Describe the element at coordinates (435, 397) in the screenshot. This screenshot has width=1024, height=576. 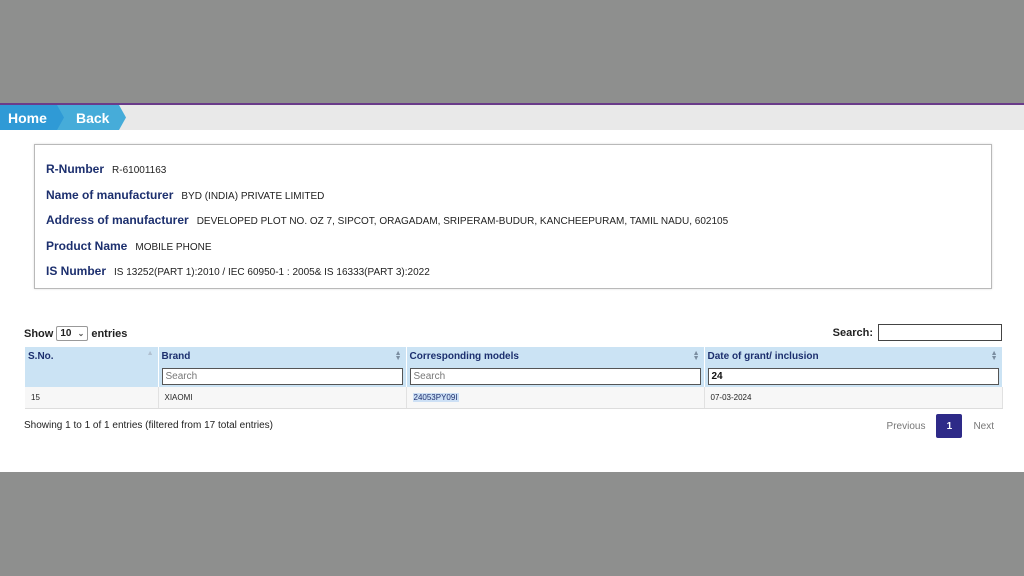
I see `highlighted-model-text: 24053PY09I` at that location.